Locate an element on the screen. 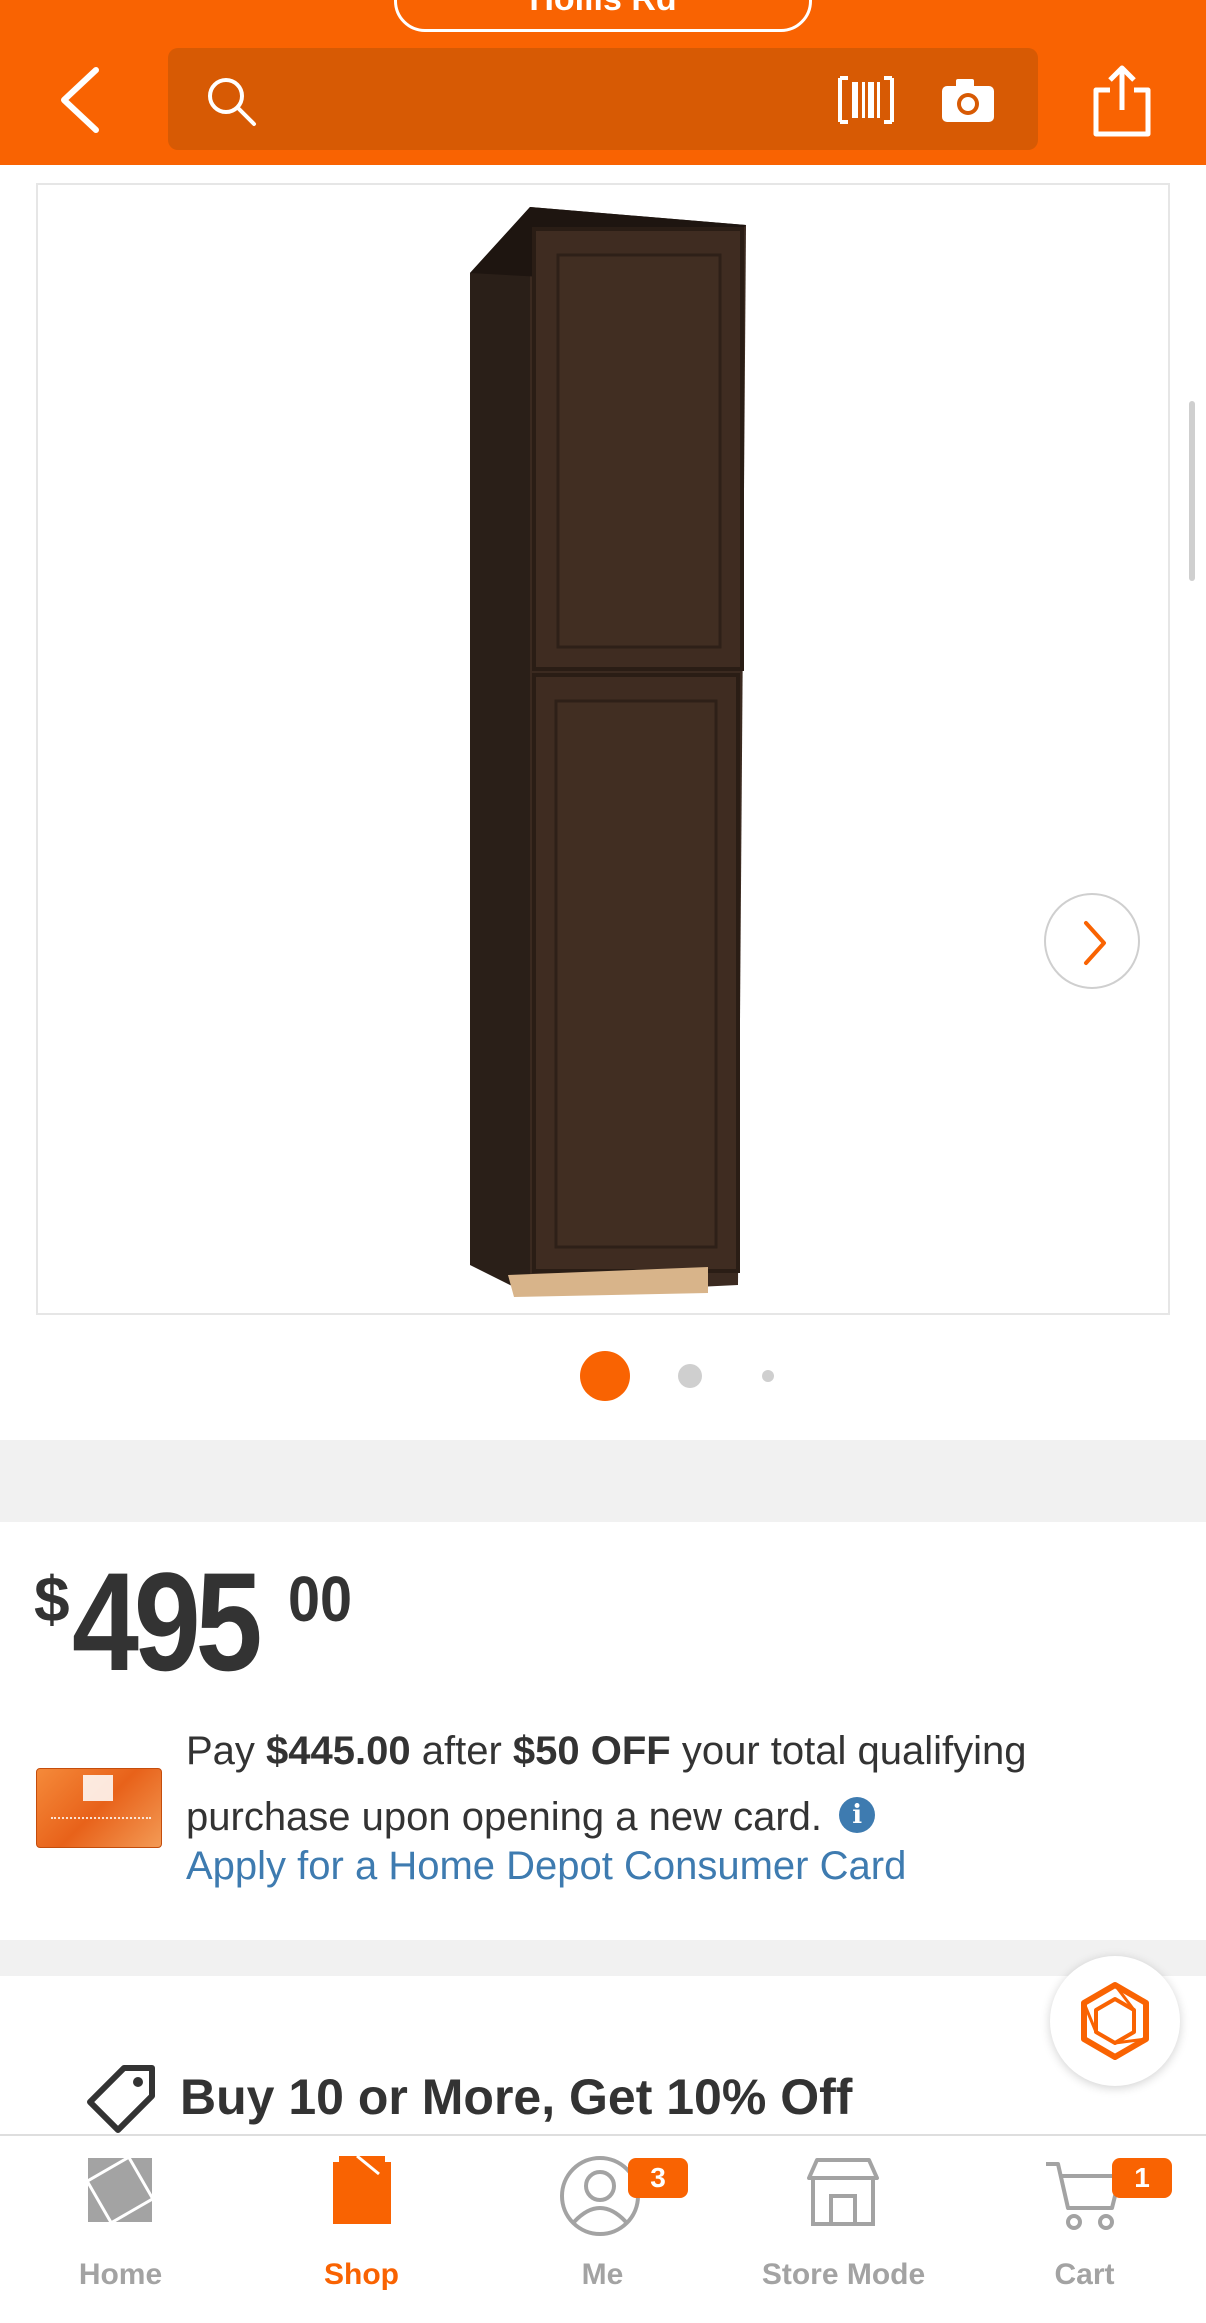 The height and width of the screenshot is (2323, 1206). credit-card-image is located at coordinates (99, 1808).